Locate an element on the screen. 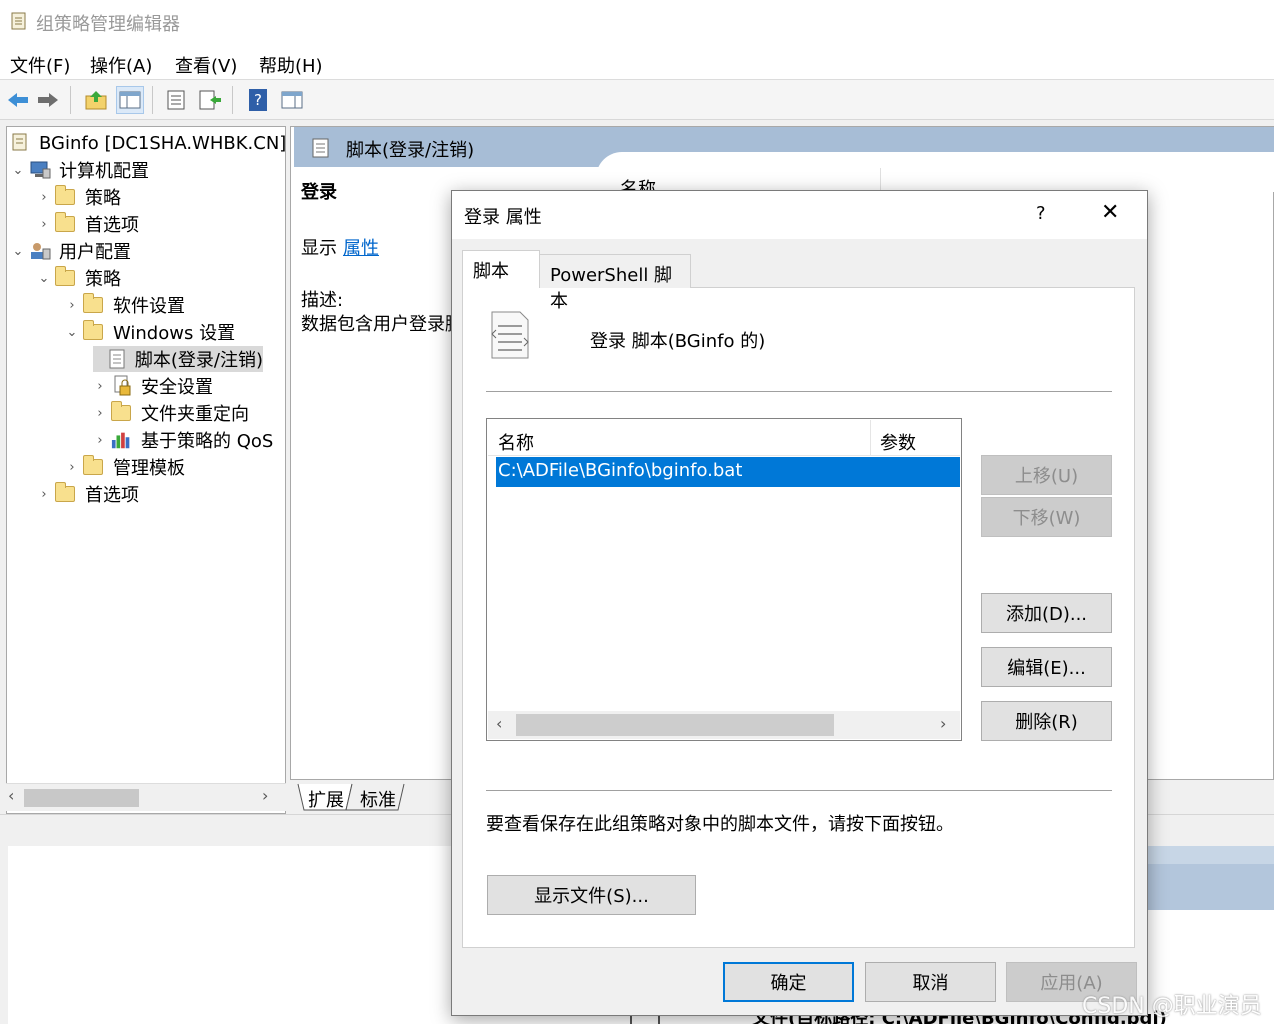 This screenshot has height=1024, width=1274. show-label: 显示 is located at coordinates (319, 248).